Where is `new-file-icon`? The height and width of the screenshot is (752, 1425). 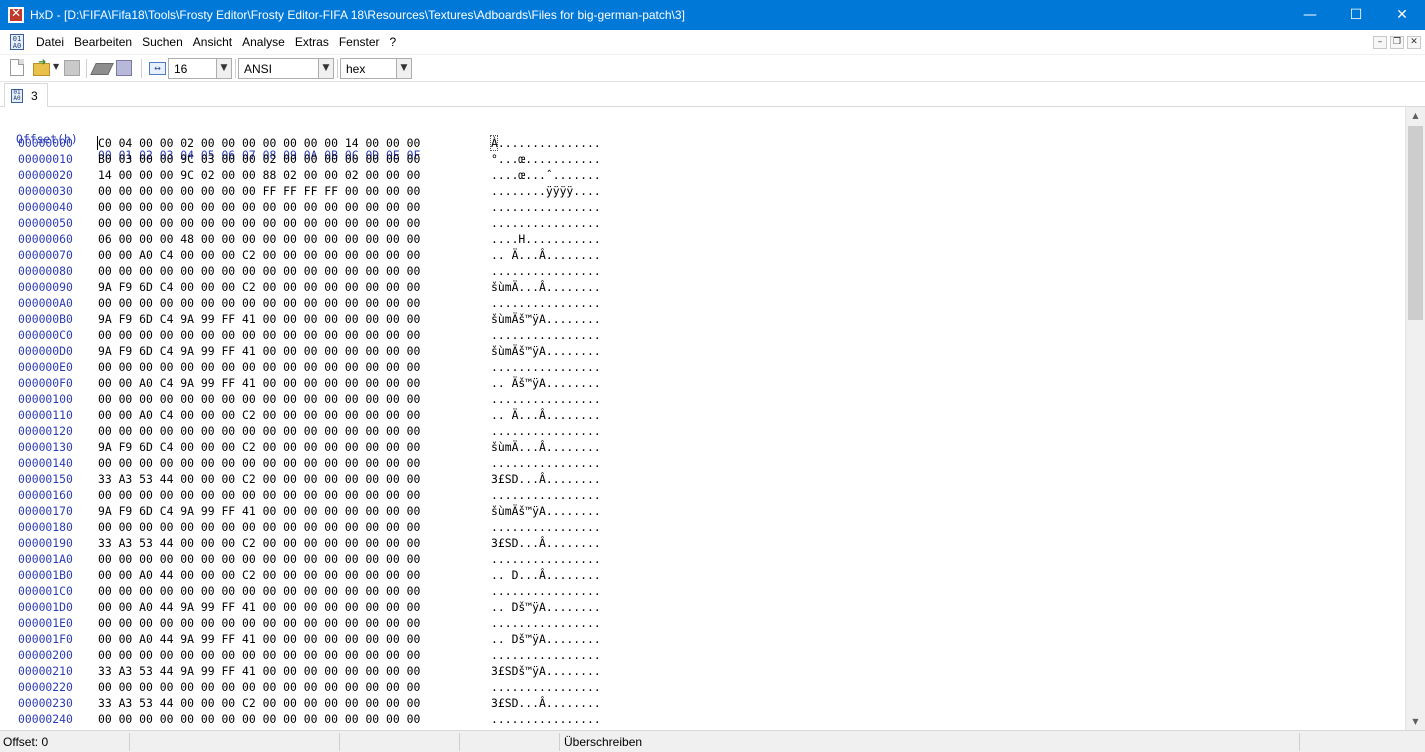 new-file-icon is located at coordinates (17, 67).